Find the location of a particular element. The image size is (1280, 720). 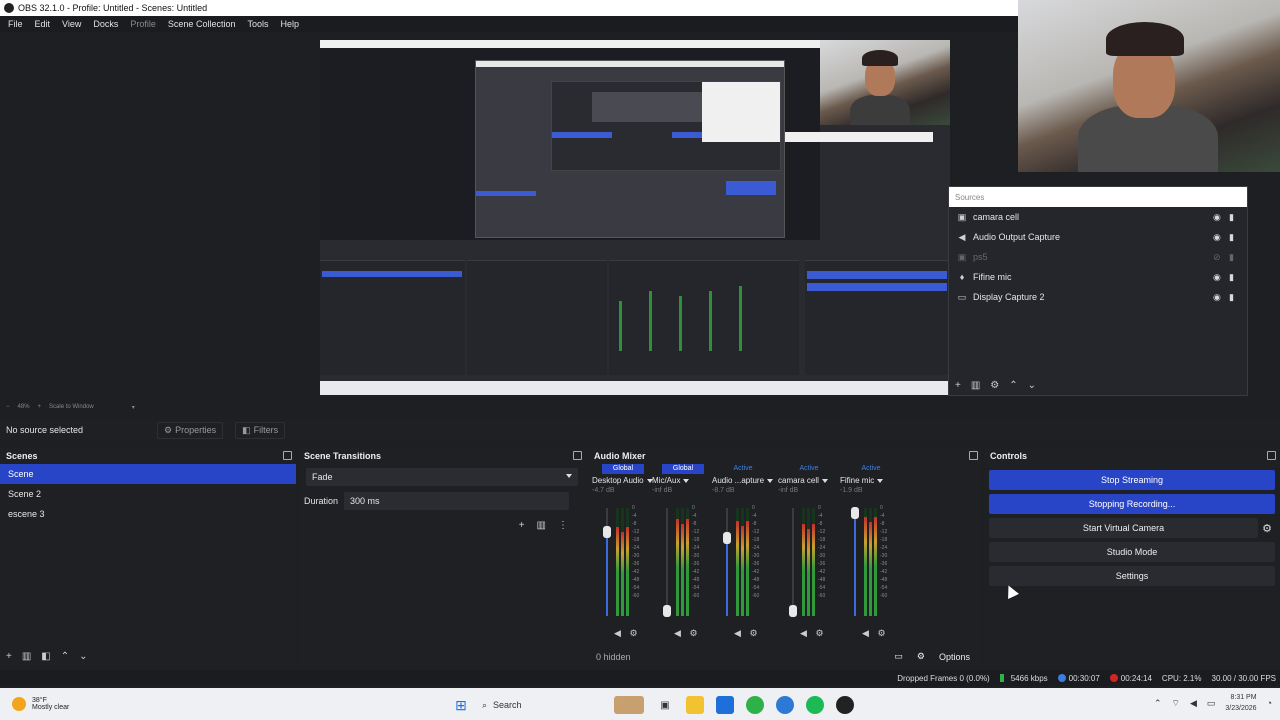

properties-button: ⚙ Properties is located at coordinates (190, 430).